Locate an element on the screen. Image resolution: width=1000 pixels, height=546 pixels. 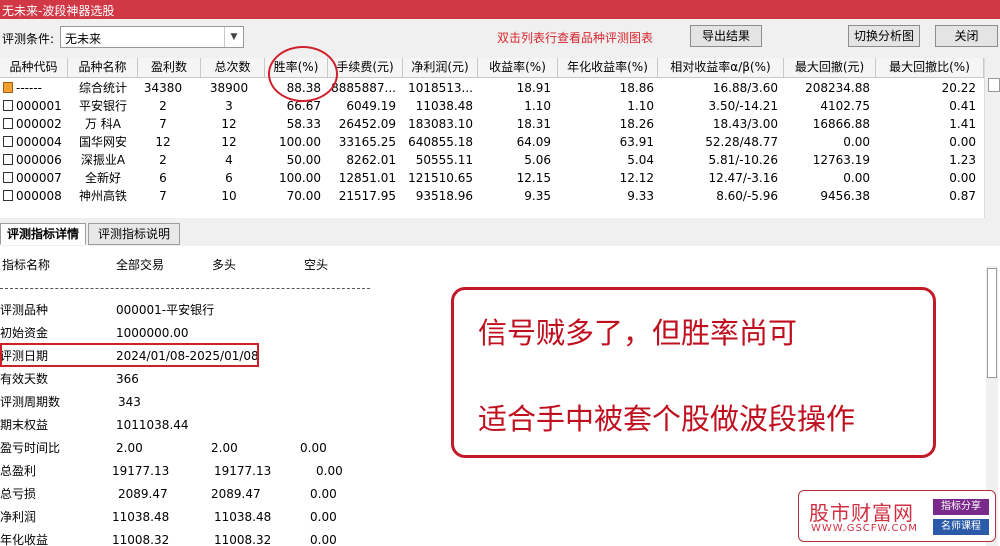
watermark-site-name: 股市财富网 is located at coordinates (861, 513).